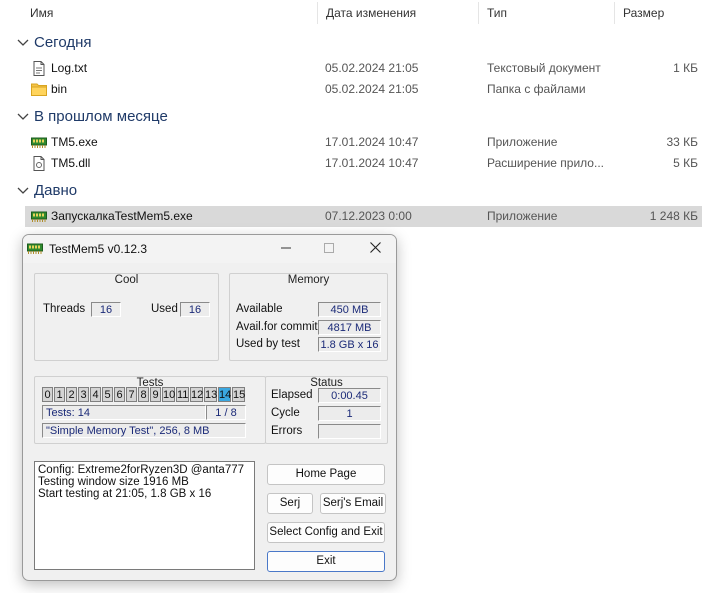 This screenshot has width=722, height=593. I want to click on minimize-icon, so click(286, 248).